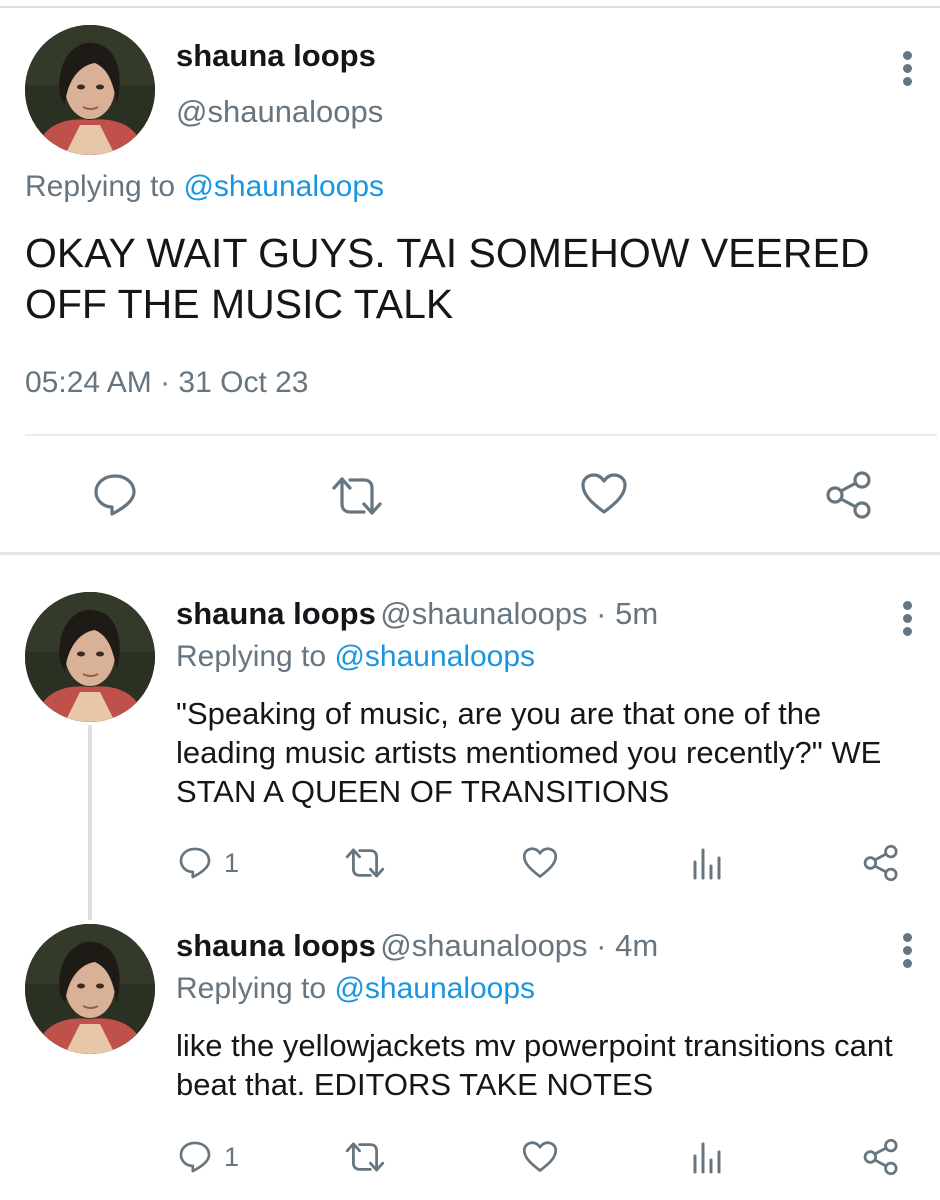 The width and height of the screenshot is (940, 1200). Describe the element at coordinates (90, 822) in the screenshot. I see `thread-connector` at that location.